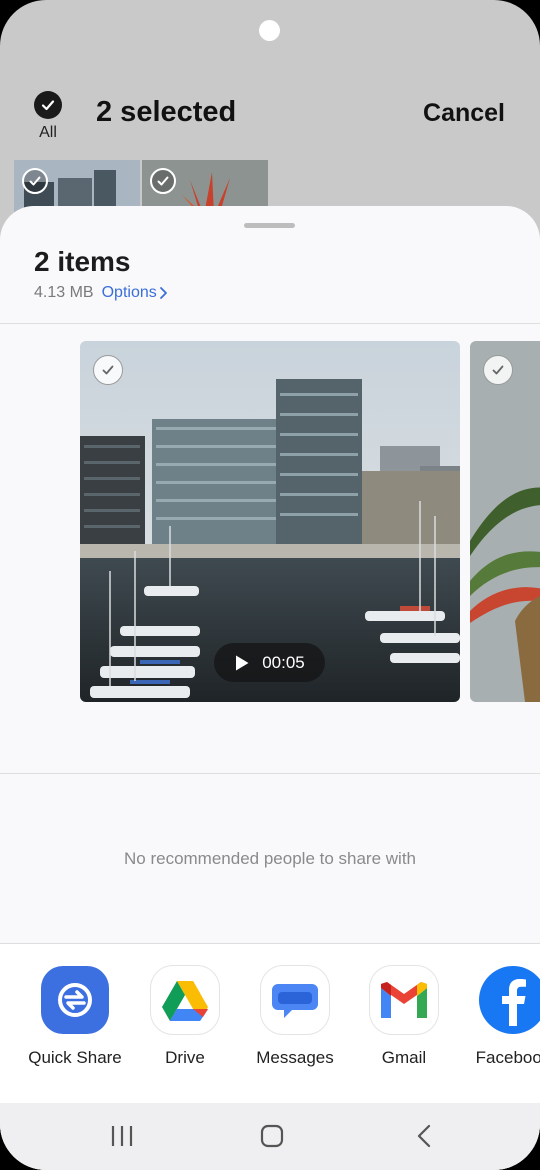 This screenshot has height=1170, width=540. Describe the element at coordinates (163, 293) in the screenshot. I see `chevron-right-icon` at that location.